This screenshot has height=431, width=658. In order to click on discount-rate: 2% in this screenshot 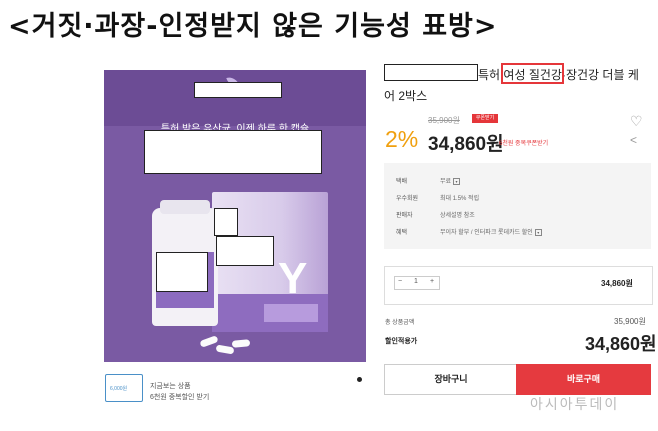, I will do `click(402, 139)`.